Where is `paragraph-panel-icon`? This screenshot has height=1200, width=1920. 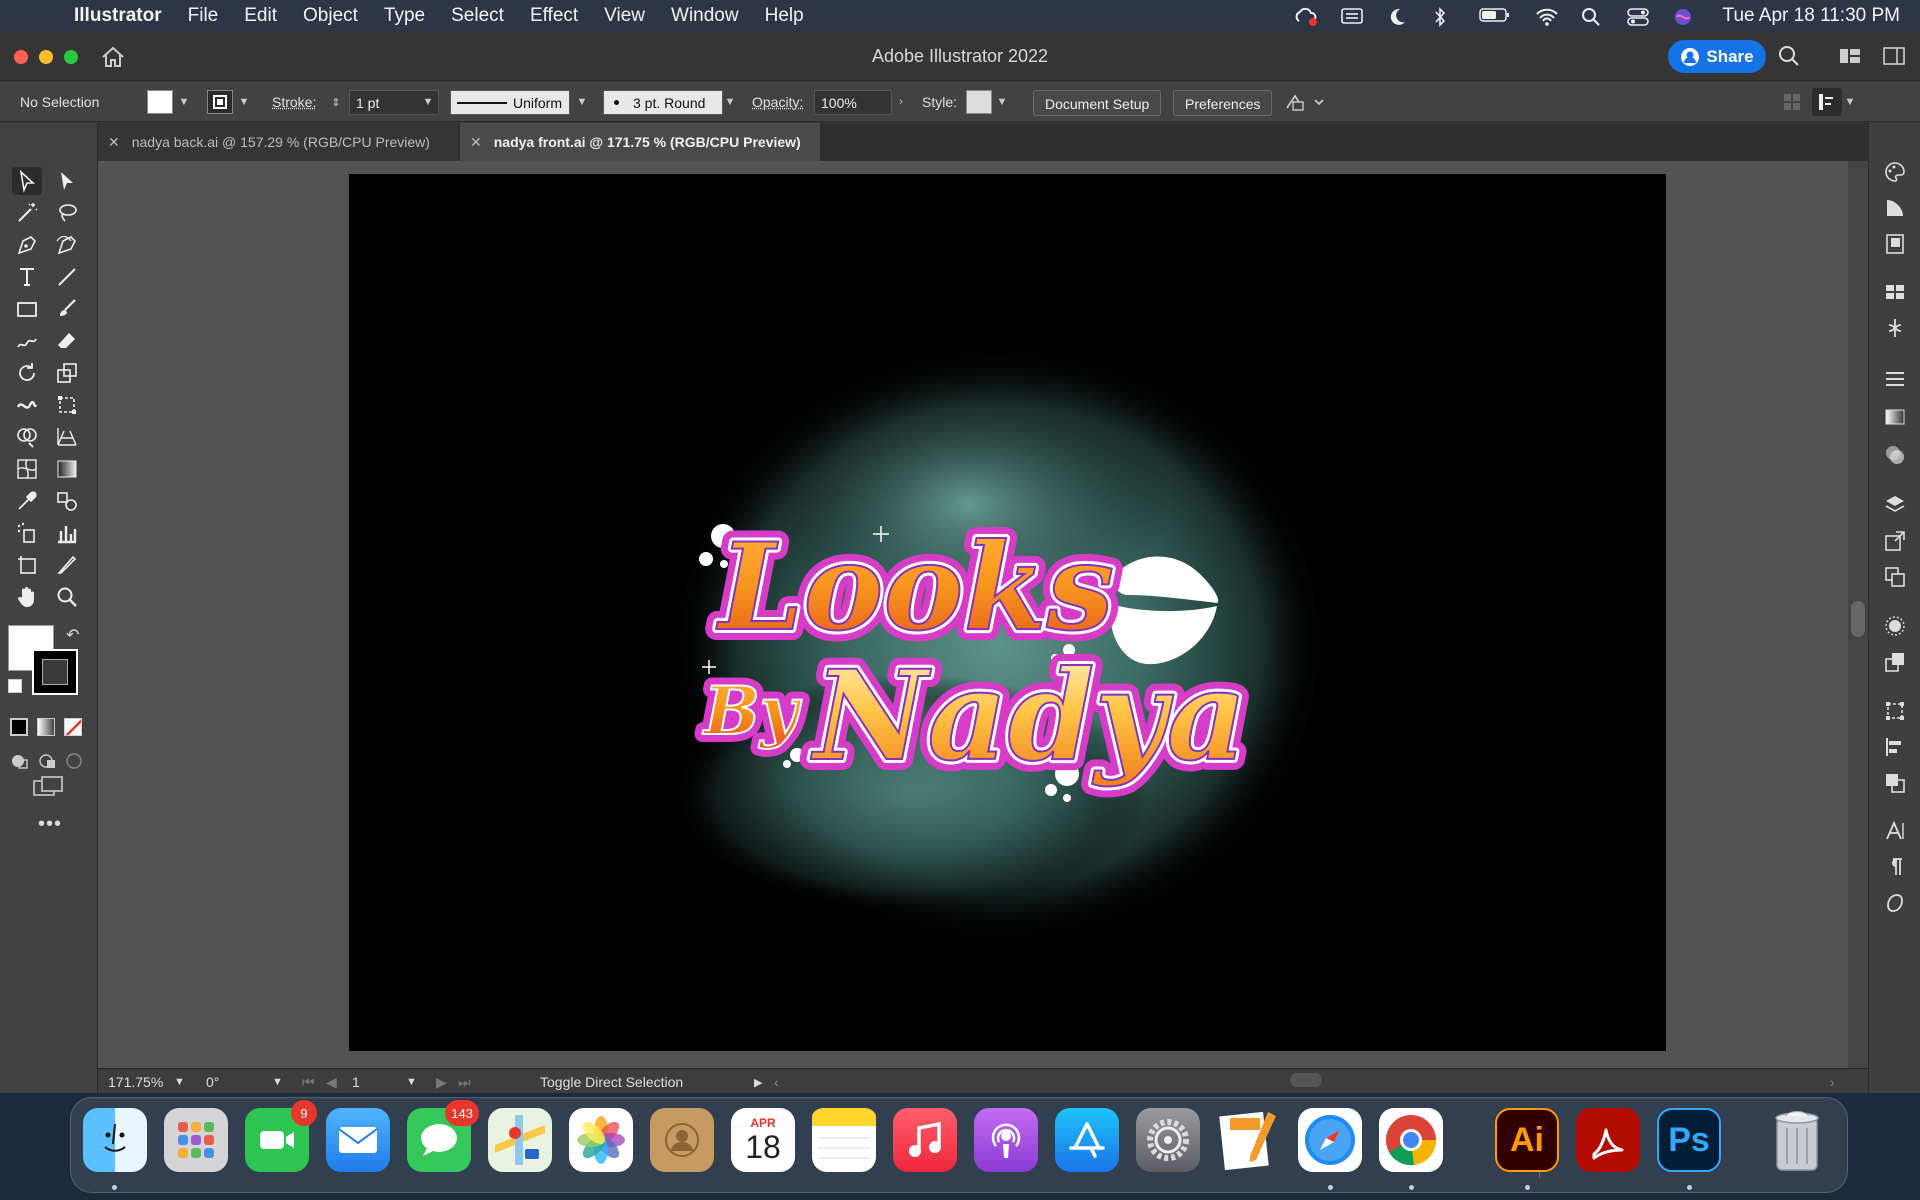
paragraph-panel-icon is located at coordinates (1895, 867).